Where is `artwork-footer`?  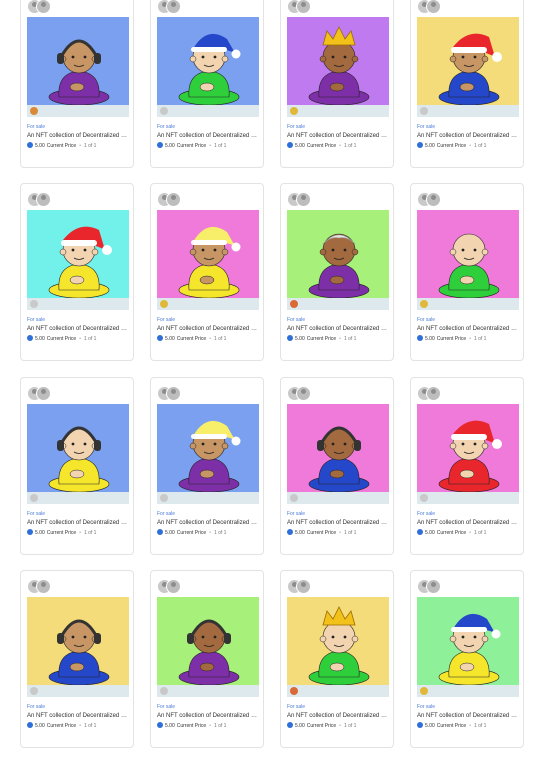 artwork-footer is located at coordinates (338, 498).